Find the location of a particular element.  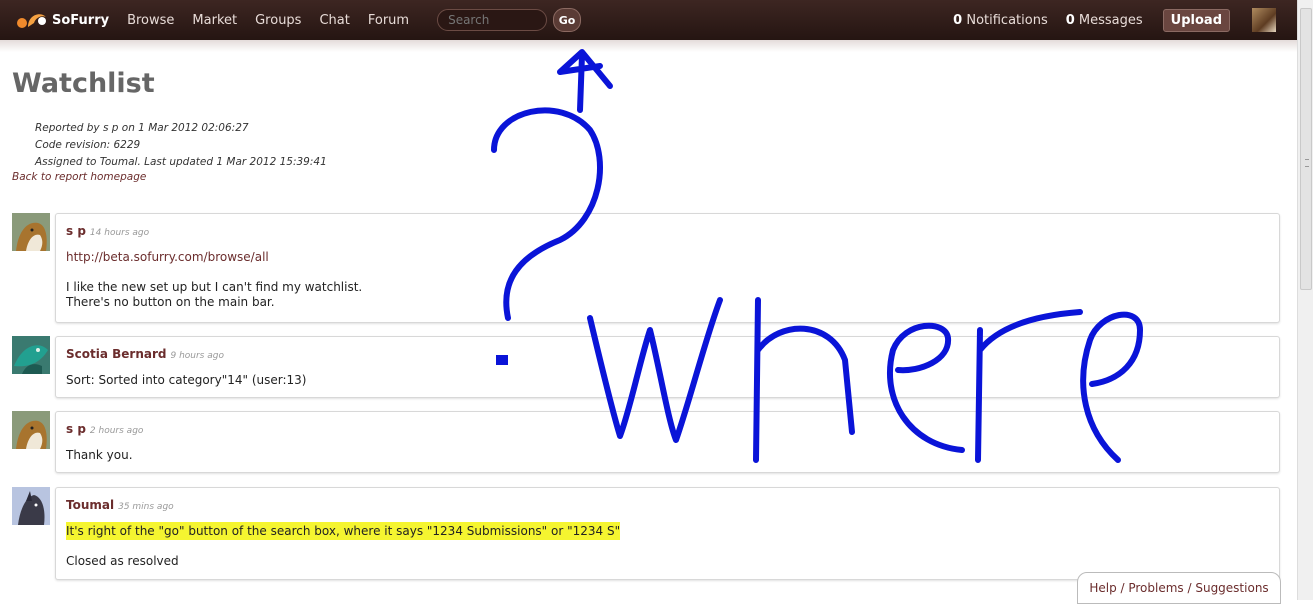

notifications-label: Notifications is located at coordinates (1007, 20).